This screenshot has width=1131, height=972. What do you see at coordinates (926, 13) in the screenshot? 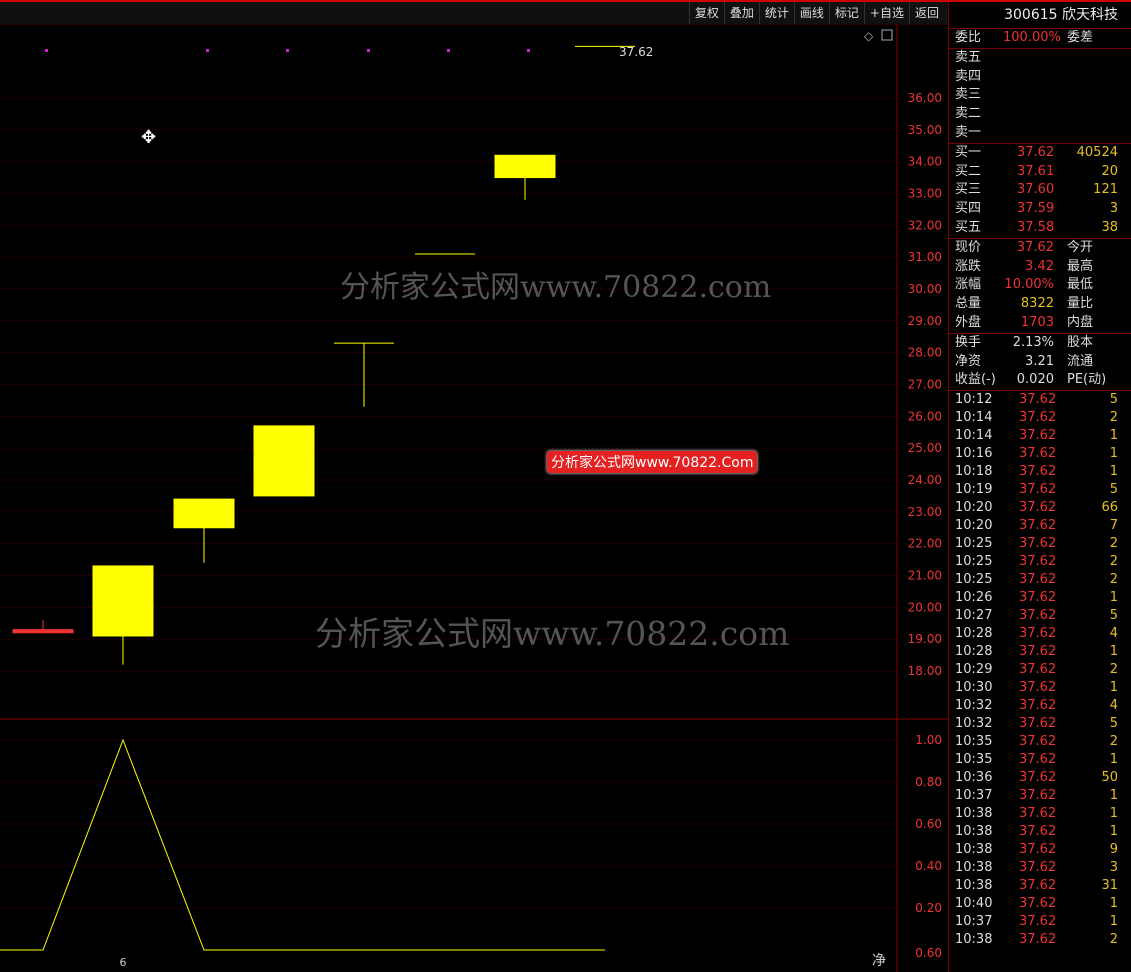
I see `toolbar-button: 返回` at bounding box center [926, 13].